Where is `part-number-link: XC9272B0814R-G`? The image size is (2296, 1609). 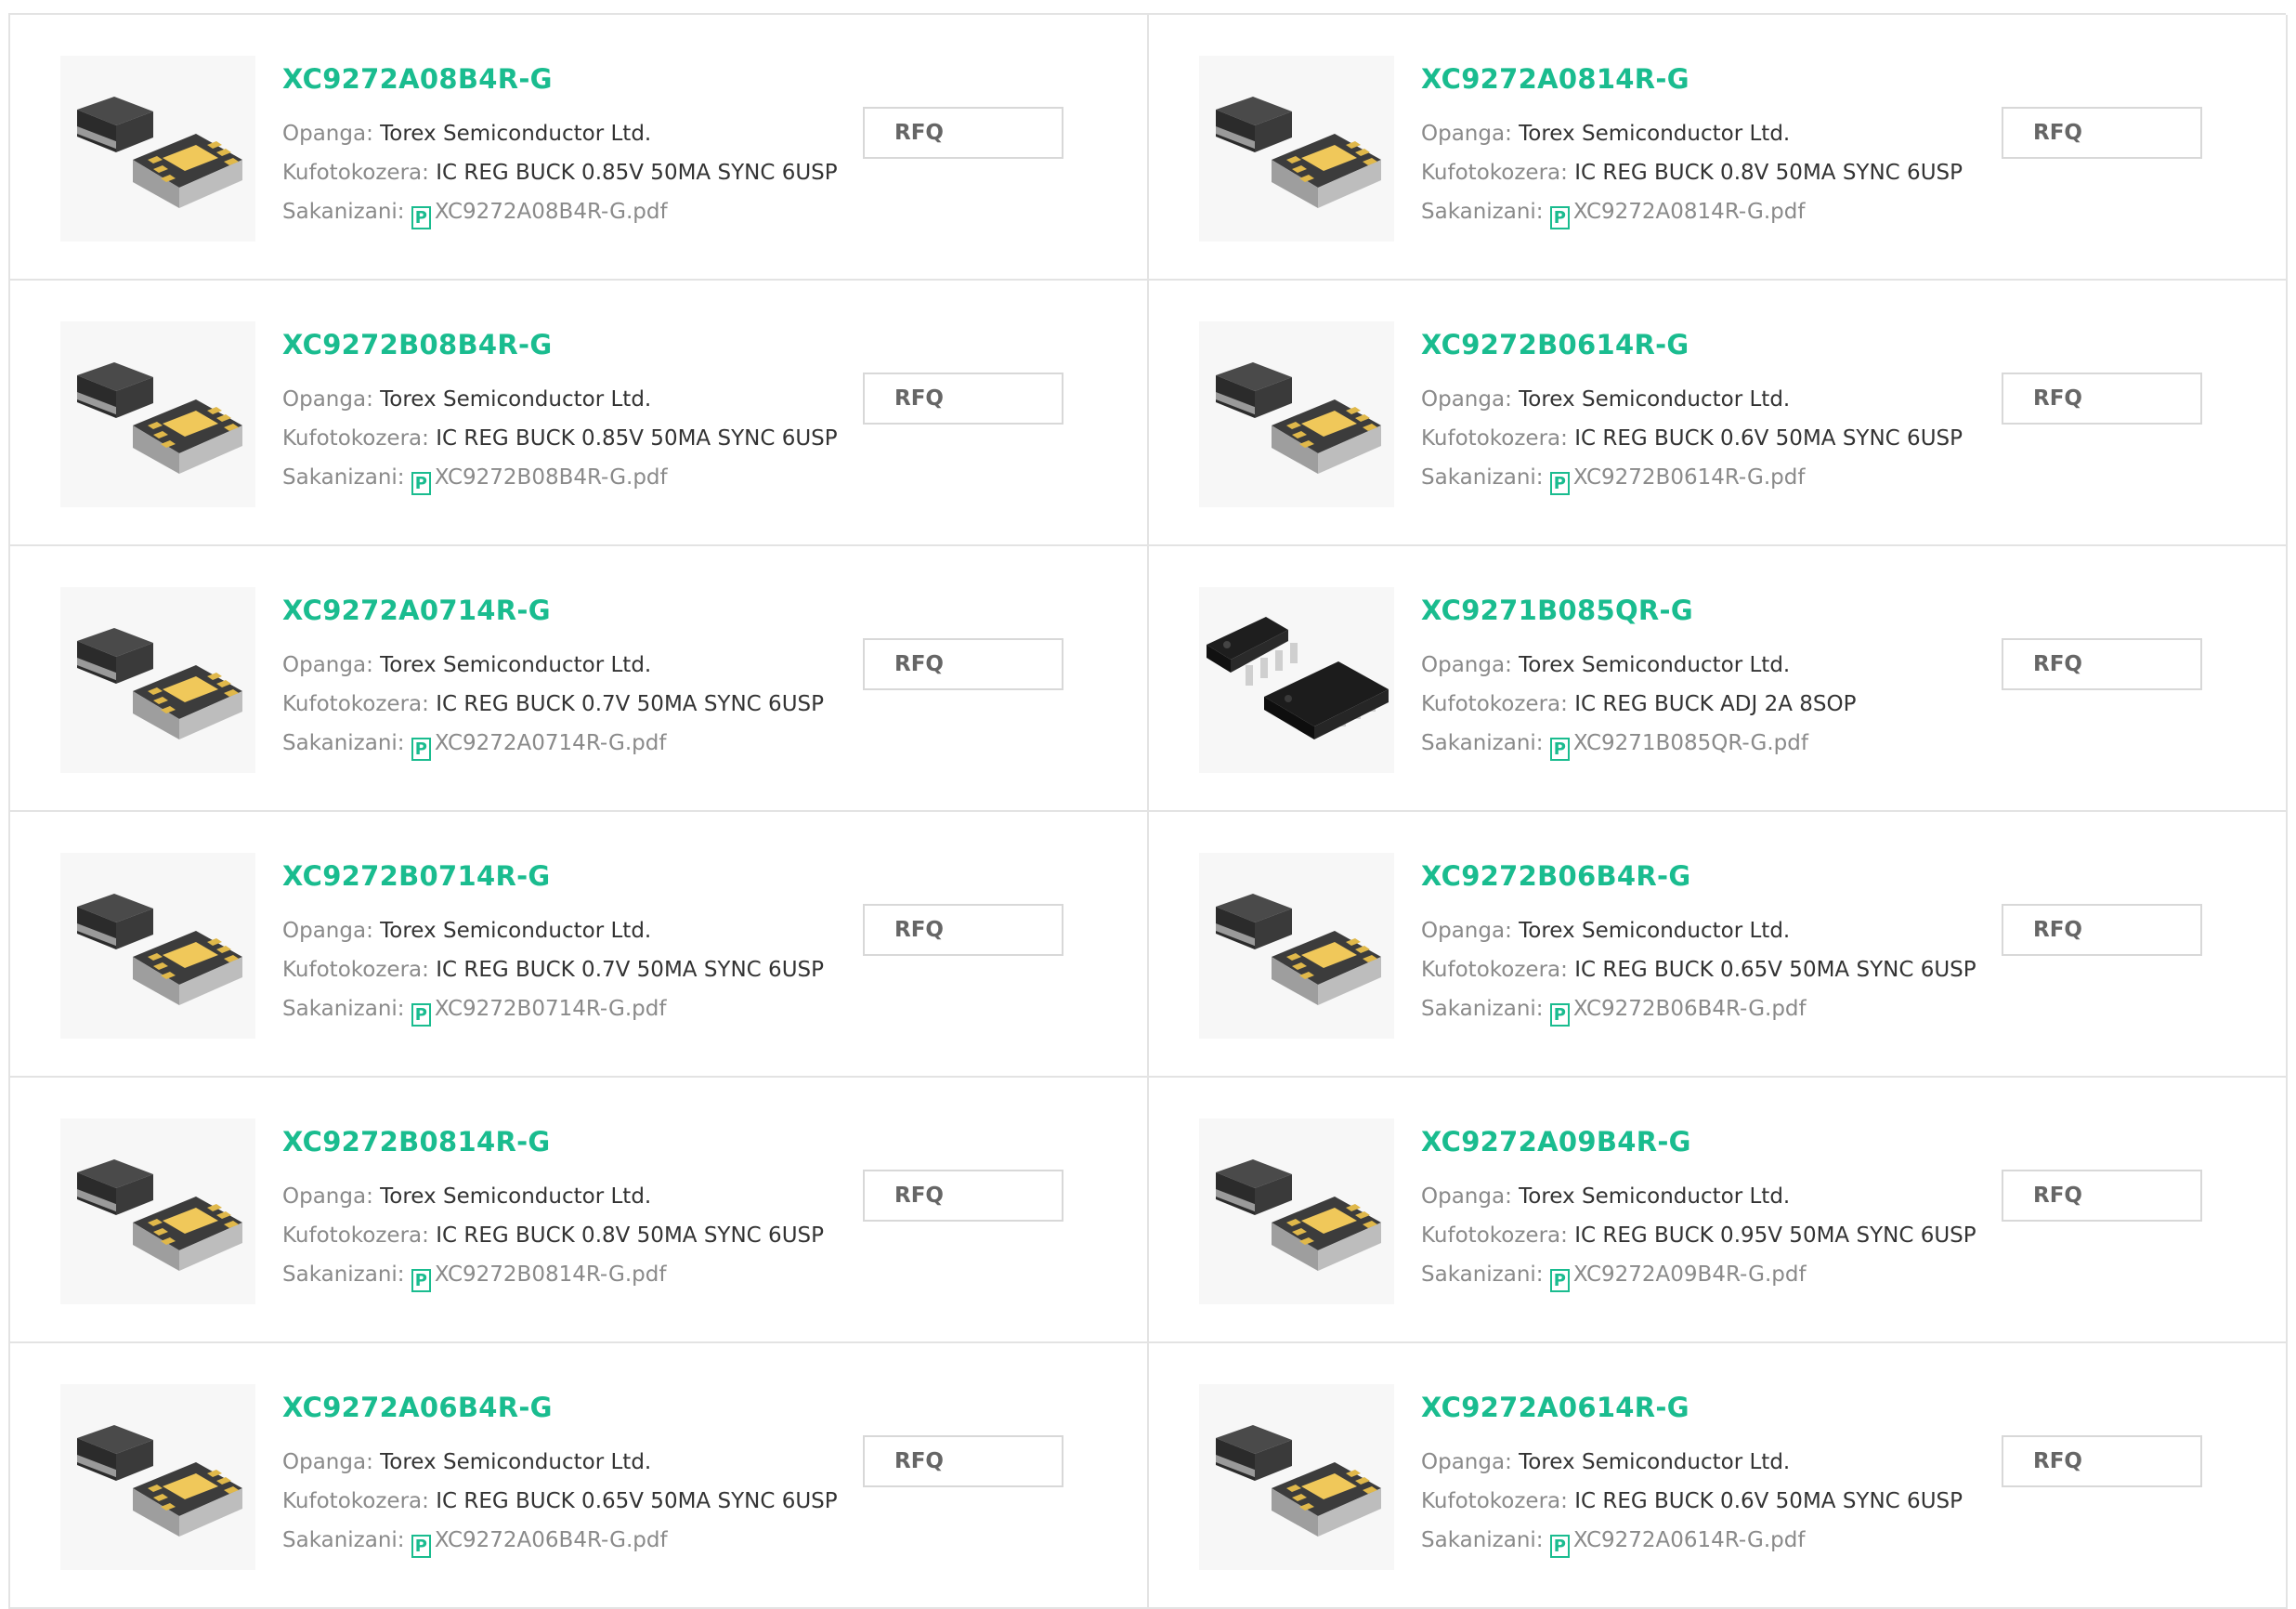 part-number-link: XC9272B0814R-G is located at coordinates (416, 1142).